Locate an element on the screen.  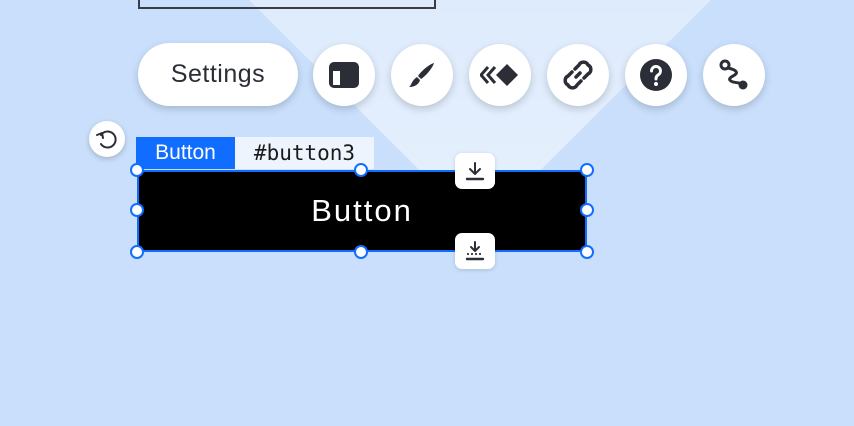
canvas-button-text: Button is located at coordinates (362, 210).